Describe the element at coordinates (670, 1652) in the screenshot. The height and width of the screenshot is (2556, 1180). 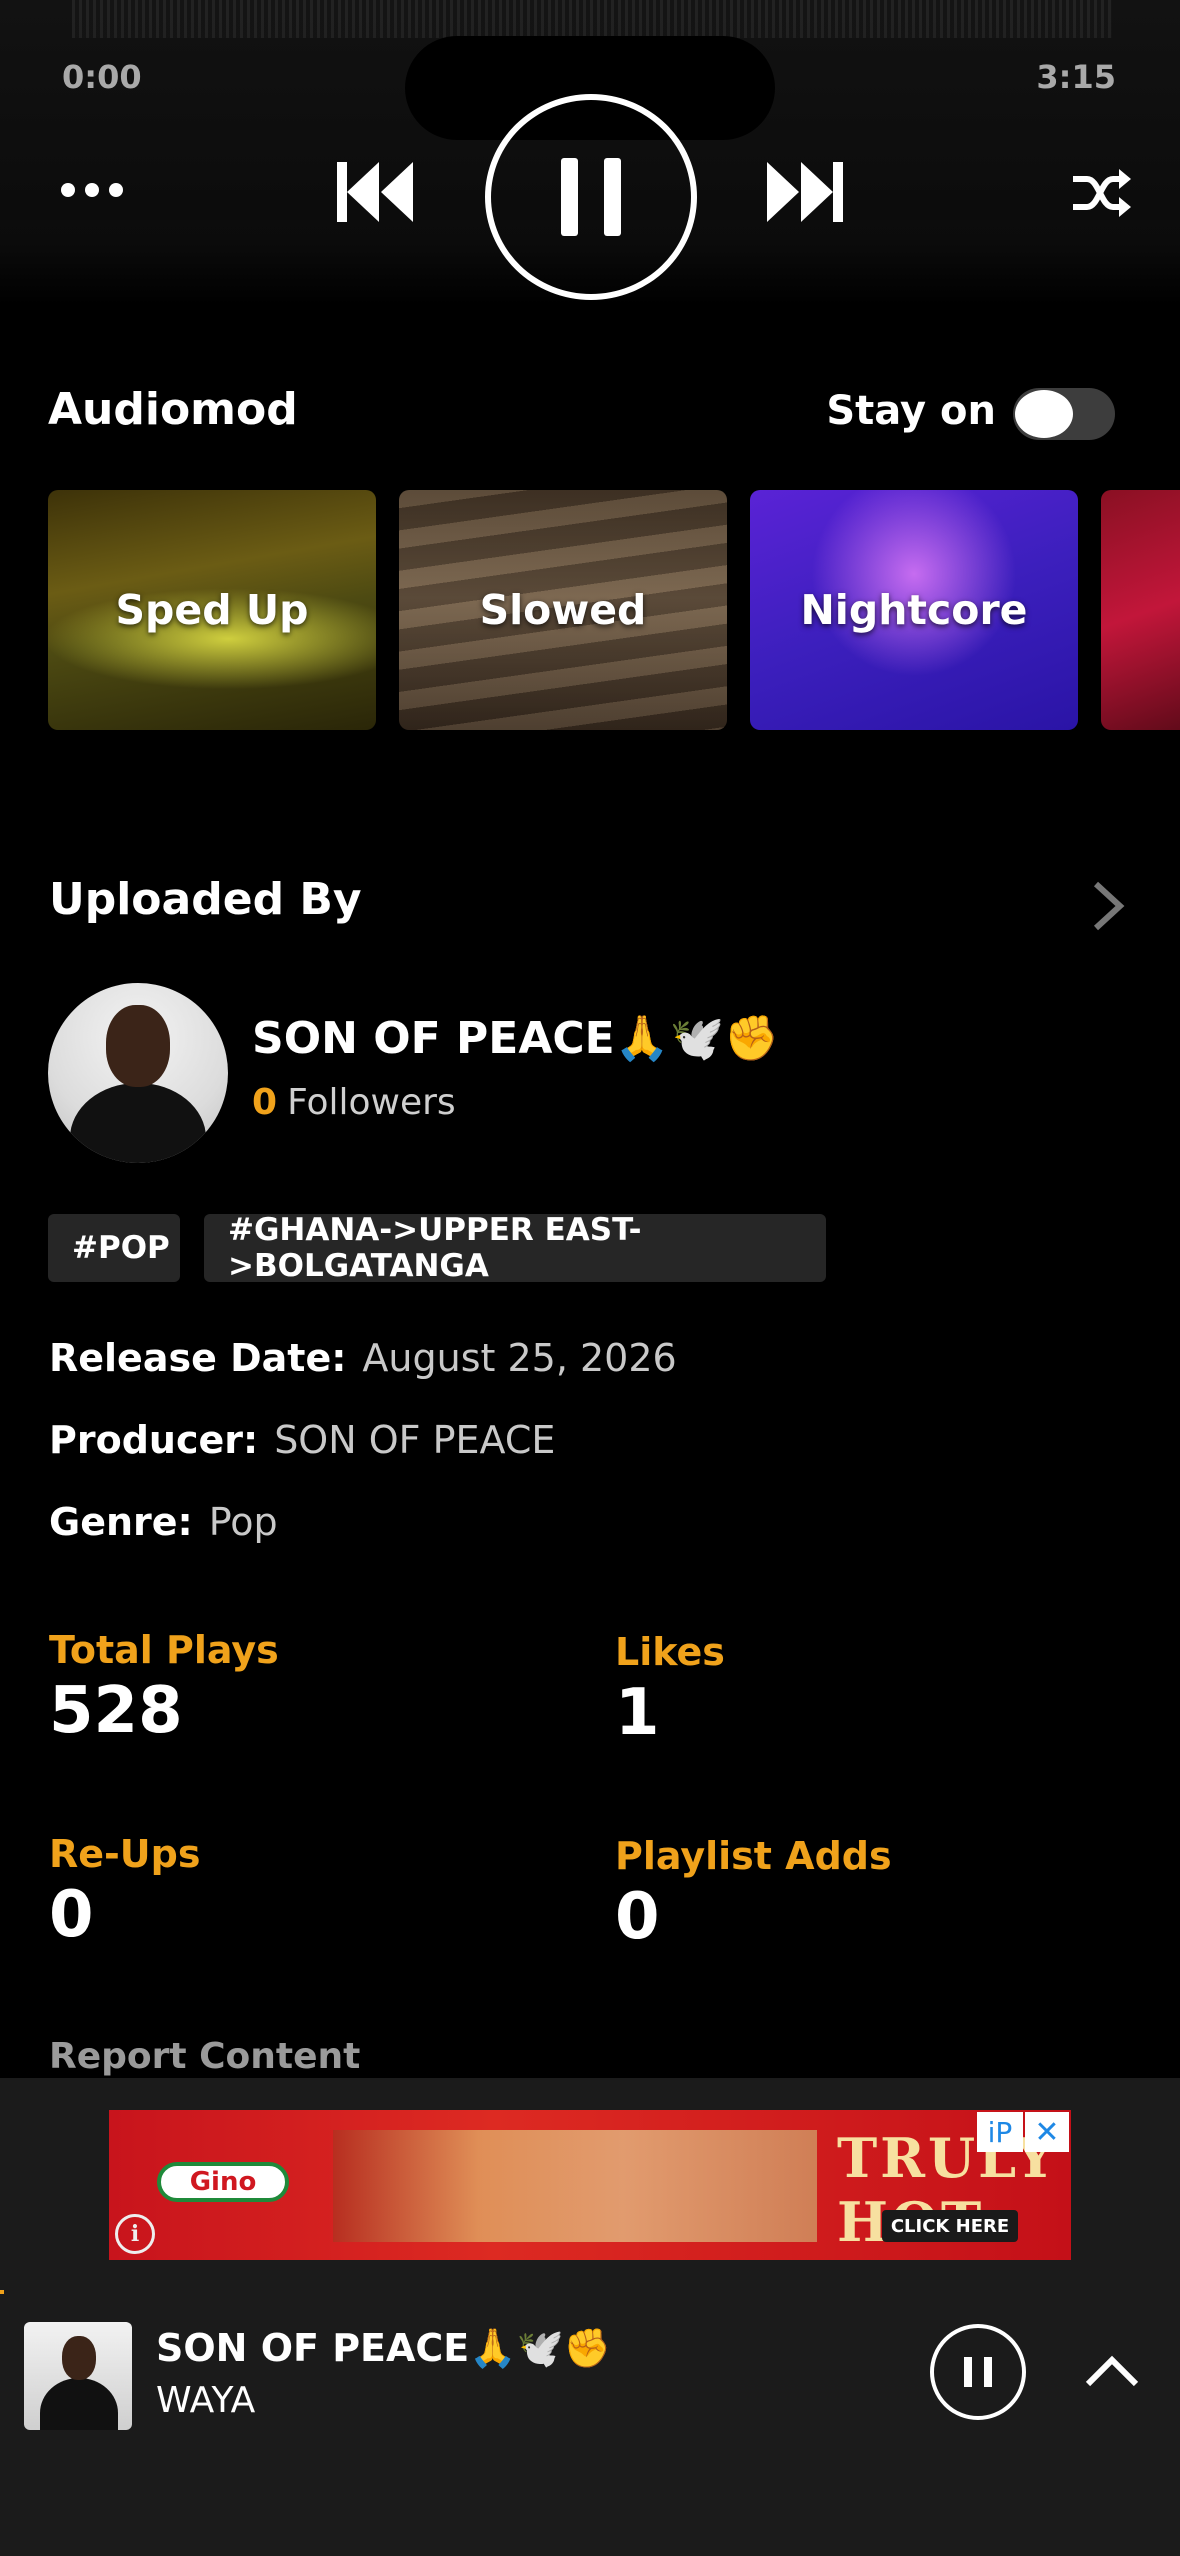
I see `stat-label: Likes` at that location.